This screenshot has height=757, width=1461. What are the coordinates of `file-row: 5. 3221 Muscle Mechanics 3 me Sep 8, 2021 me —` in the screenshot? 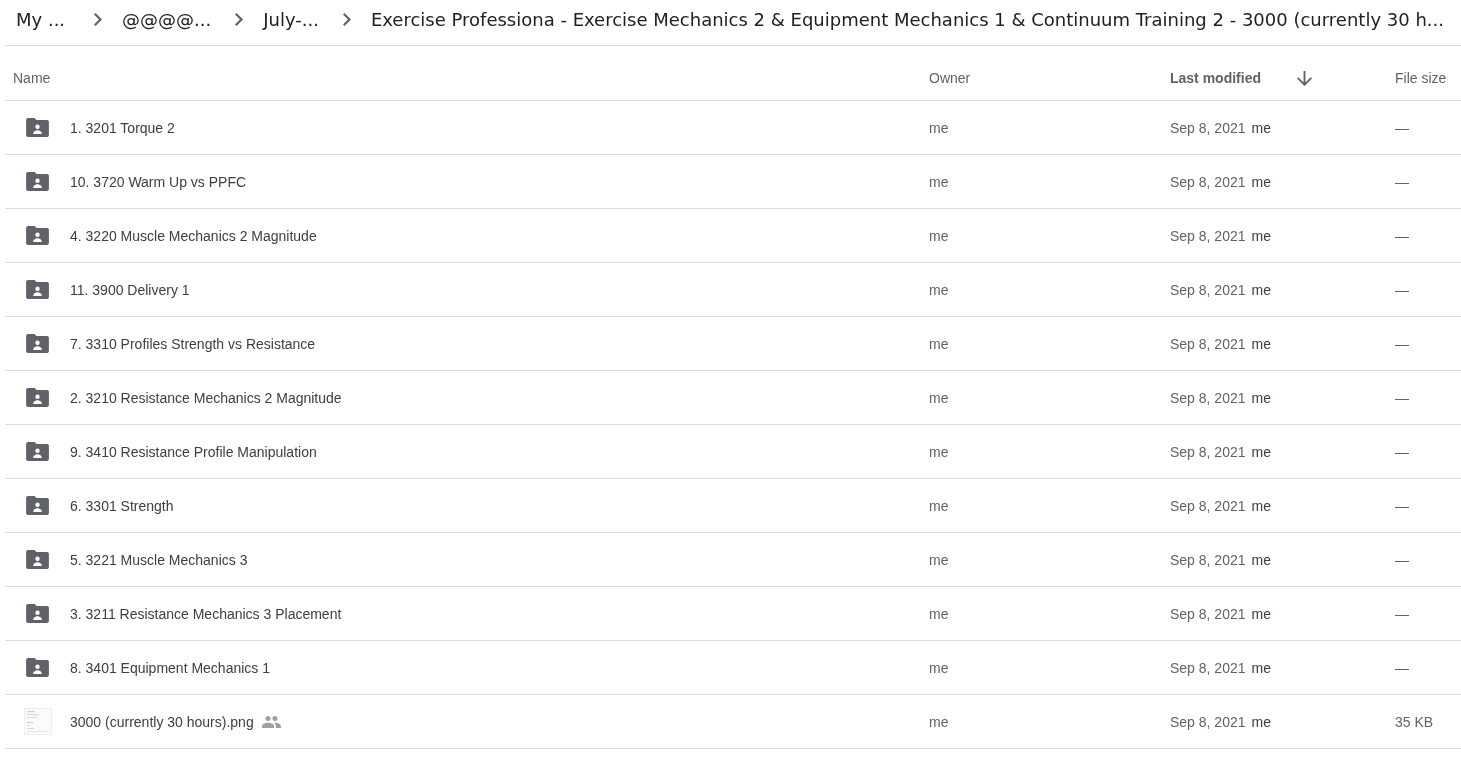 It's located at (733, 560).